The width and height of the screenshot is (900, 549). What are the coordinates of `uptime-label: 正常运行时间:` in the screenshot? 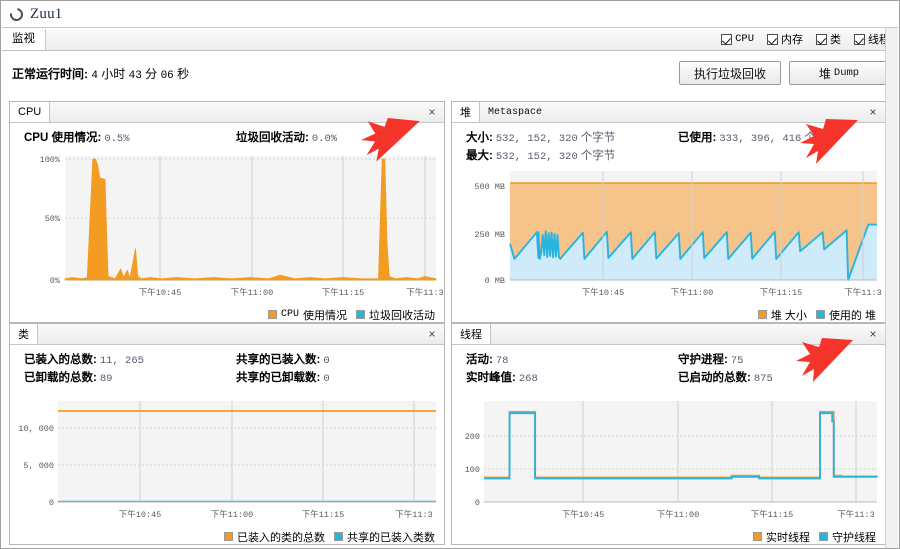 It's located at (50, 74).